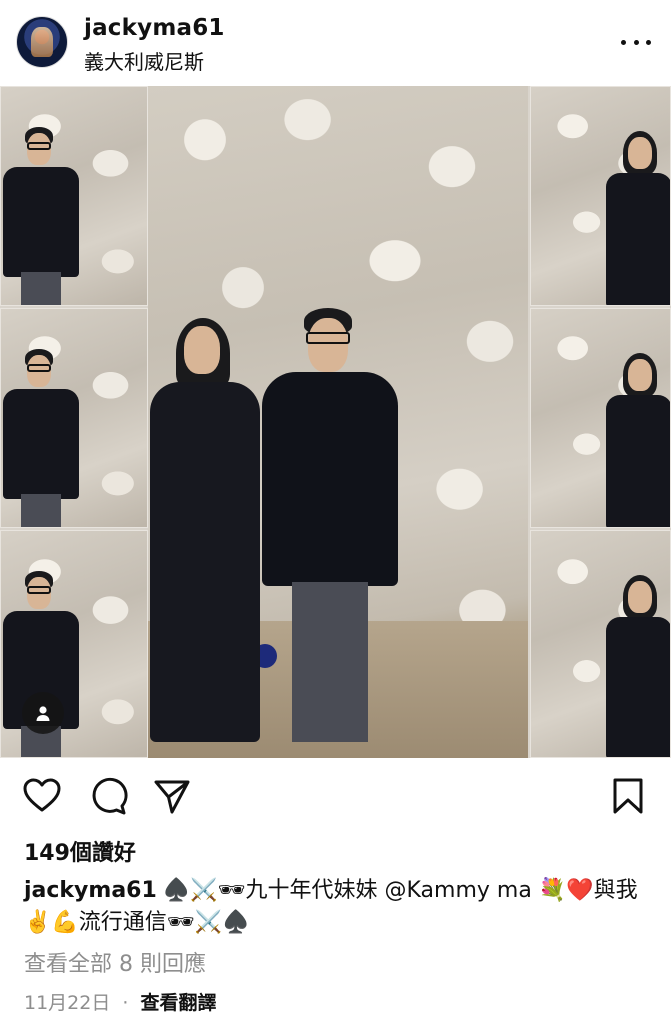 The image size is (671, 1024). I want to click on user-tag-icon, so click(43, 713).